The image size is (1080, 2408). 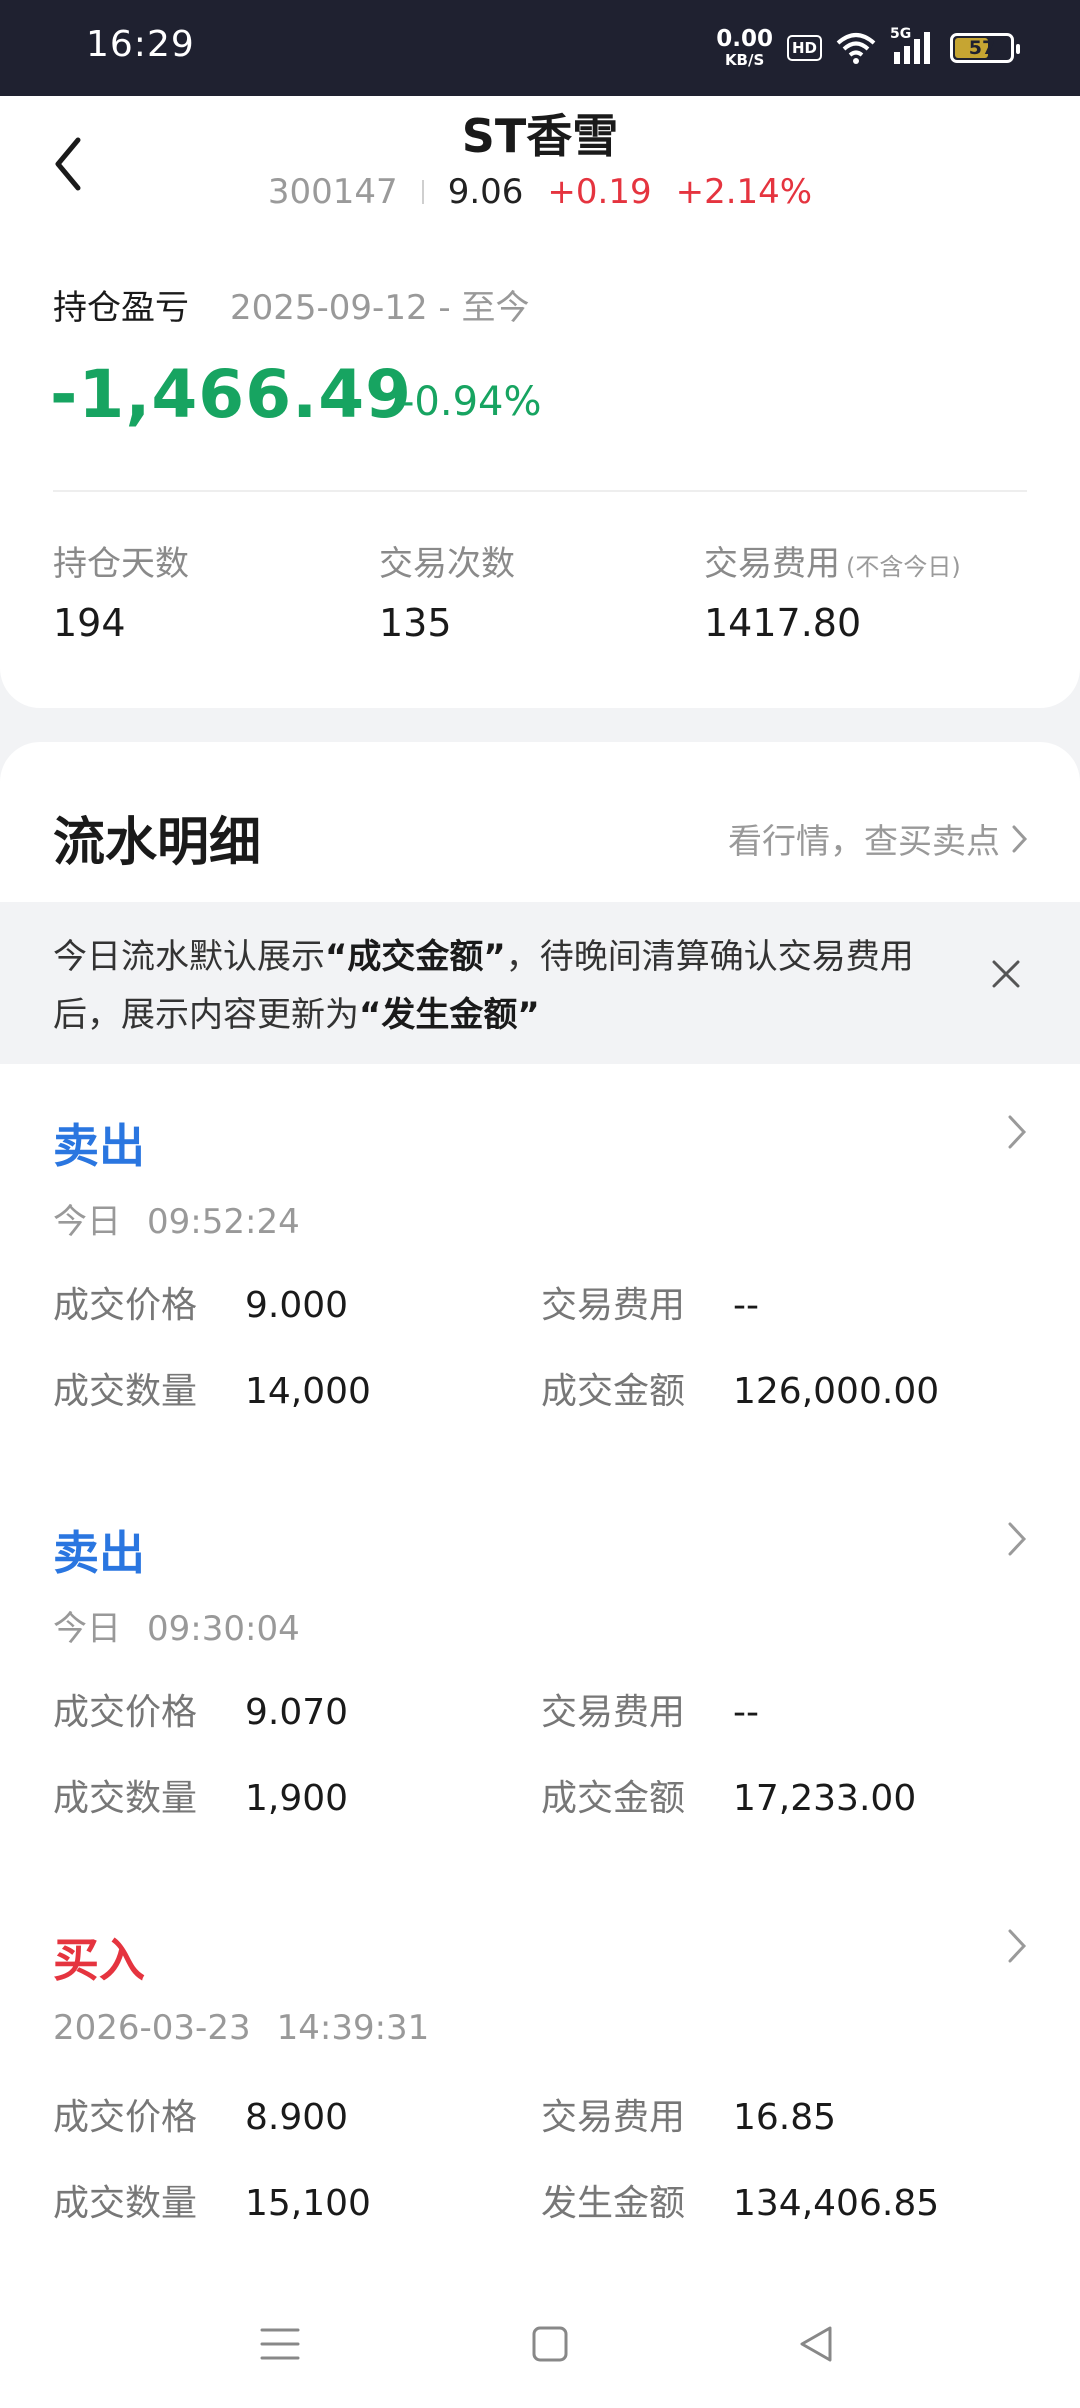 What do you see at coordinates (308, 1391) in the screenshot?
I see `field-value: 14,000` at bounding box center [308, 1391].